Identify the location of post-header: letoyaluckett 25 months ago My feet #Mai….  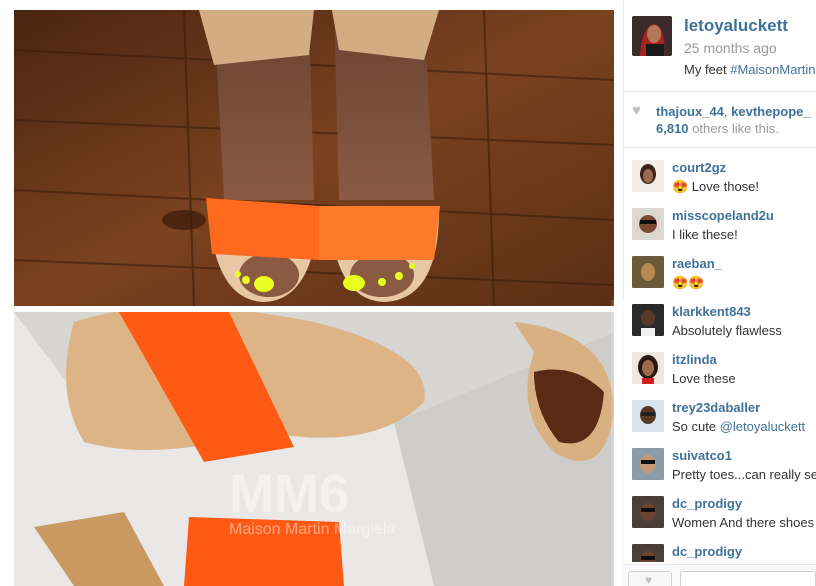
(720, 46).